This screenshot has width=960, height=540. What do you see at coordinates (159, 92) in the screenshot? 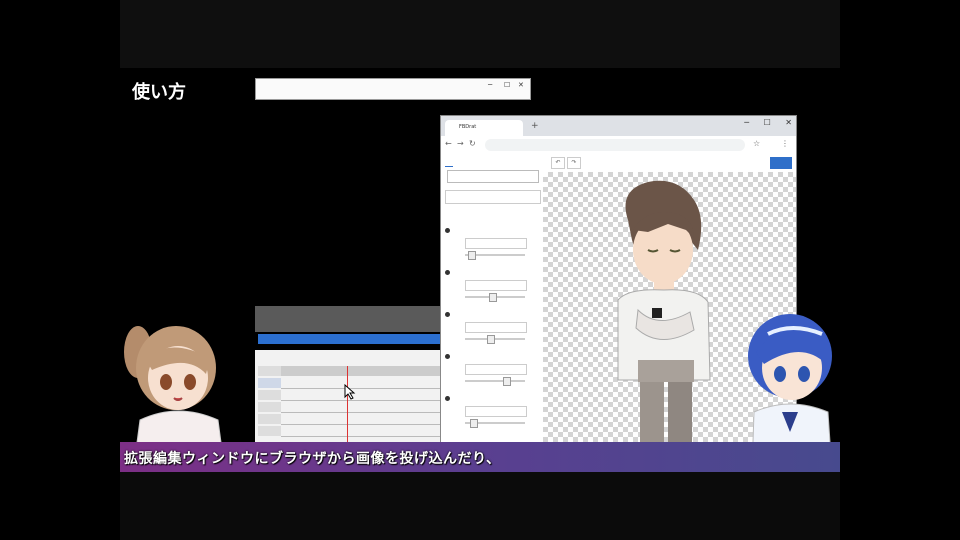
I see `section-heading: 使い方` at bounding box center [159, 92].